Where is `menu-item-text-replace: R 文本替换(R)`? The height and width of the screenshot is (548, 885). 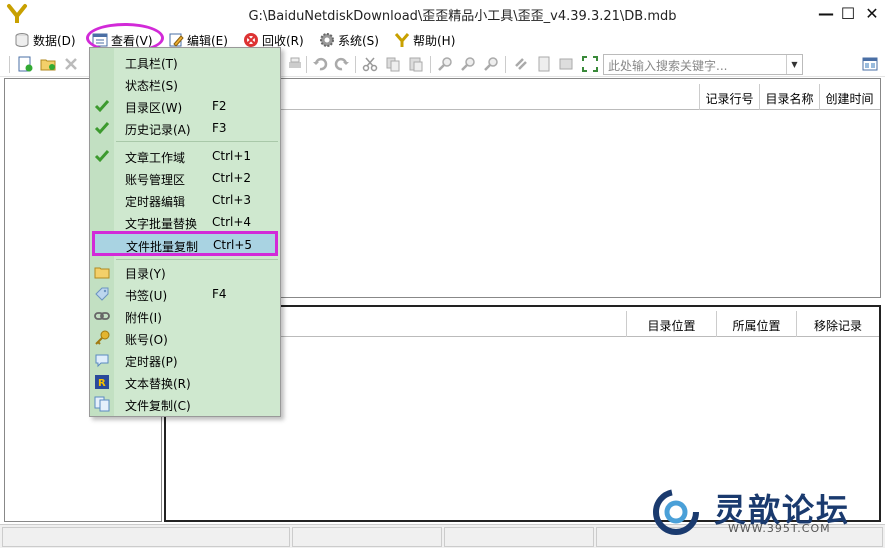
menu-item-text-replace: R 文本替换(R) is located at coordinates (185, 382).